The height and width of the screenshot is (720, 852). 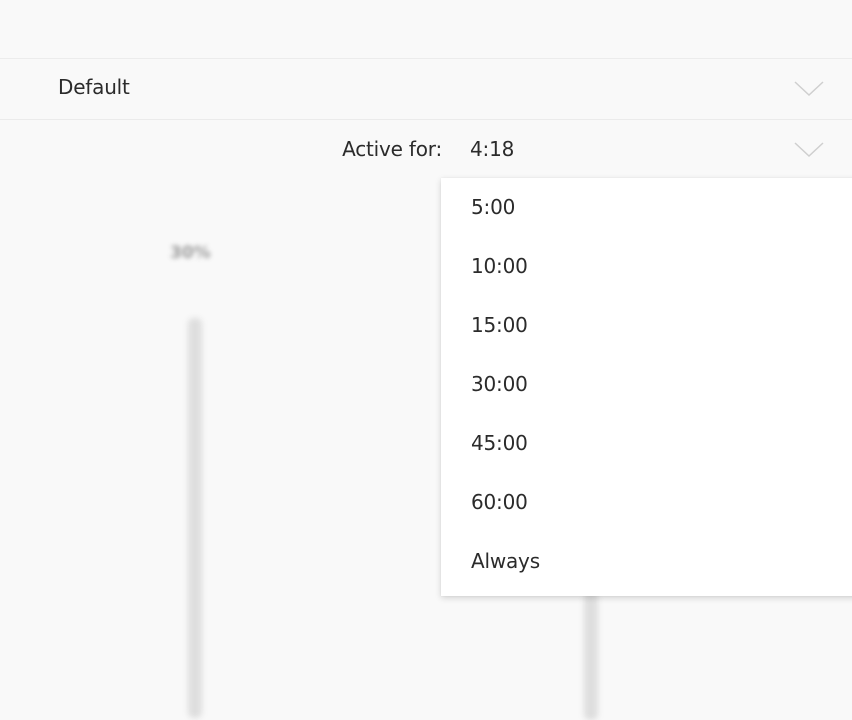 What do you see at coordinates (94, 87) in the screenshot?
I see `profile-select-value: Default` at bounding box center [94, 87].